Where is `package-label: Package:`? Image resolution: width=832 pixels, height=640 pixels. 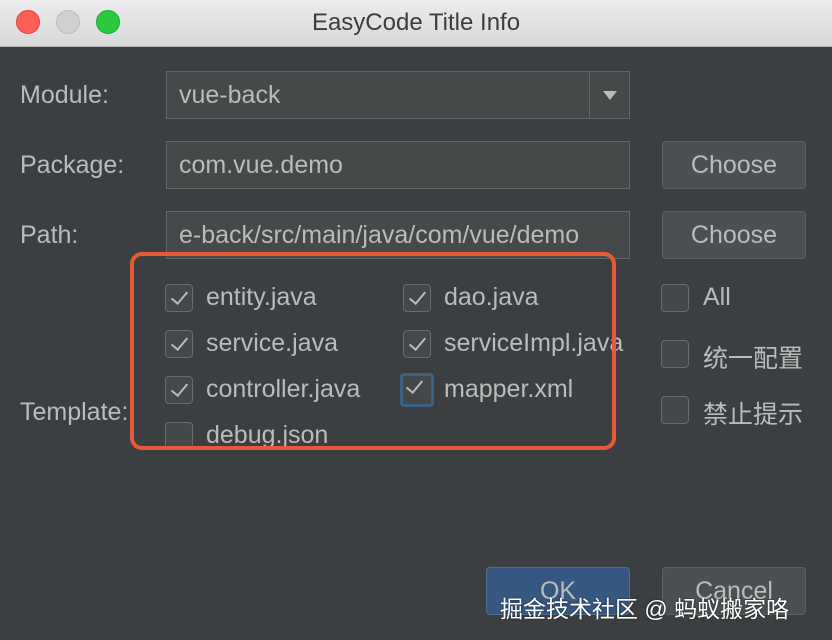
package-label: Package: is located at coordinates (72, 165).